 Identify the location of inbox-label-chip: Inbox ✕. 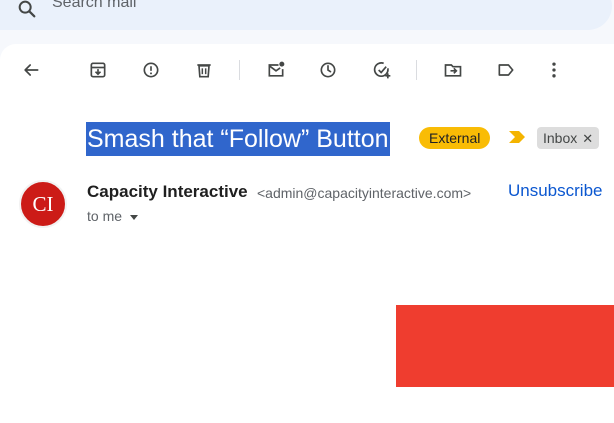
(568, 138).